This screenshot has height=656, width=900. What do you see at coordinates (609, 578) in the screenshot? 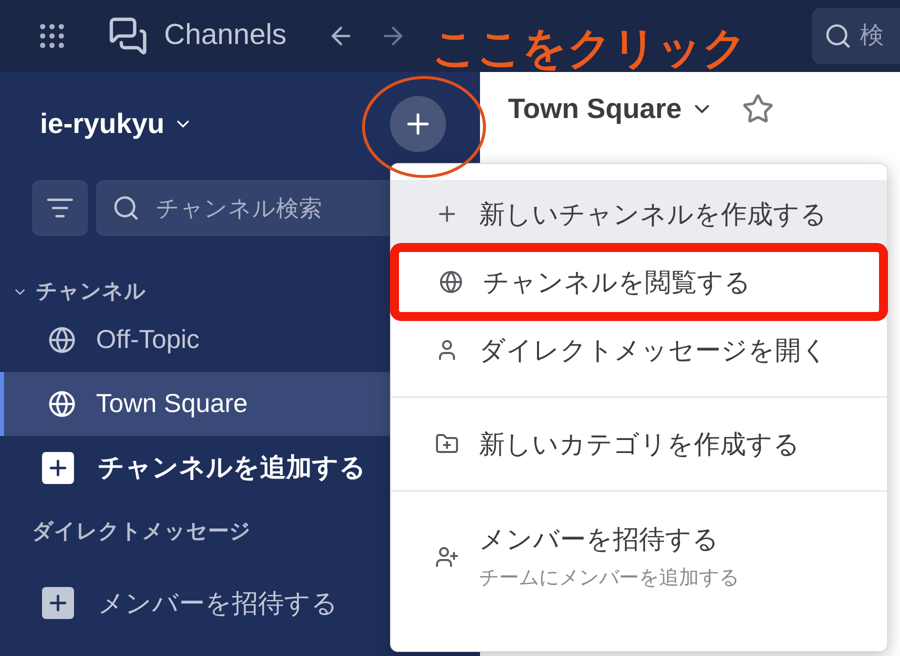
I see `menu-item-description: チームにメンバーを追加する` at bounding box center [609, 578].